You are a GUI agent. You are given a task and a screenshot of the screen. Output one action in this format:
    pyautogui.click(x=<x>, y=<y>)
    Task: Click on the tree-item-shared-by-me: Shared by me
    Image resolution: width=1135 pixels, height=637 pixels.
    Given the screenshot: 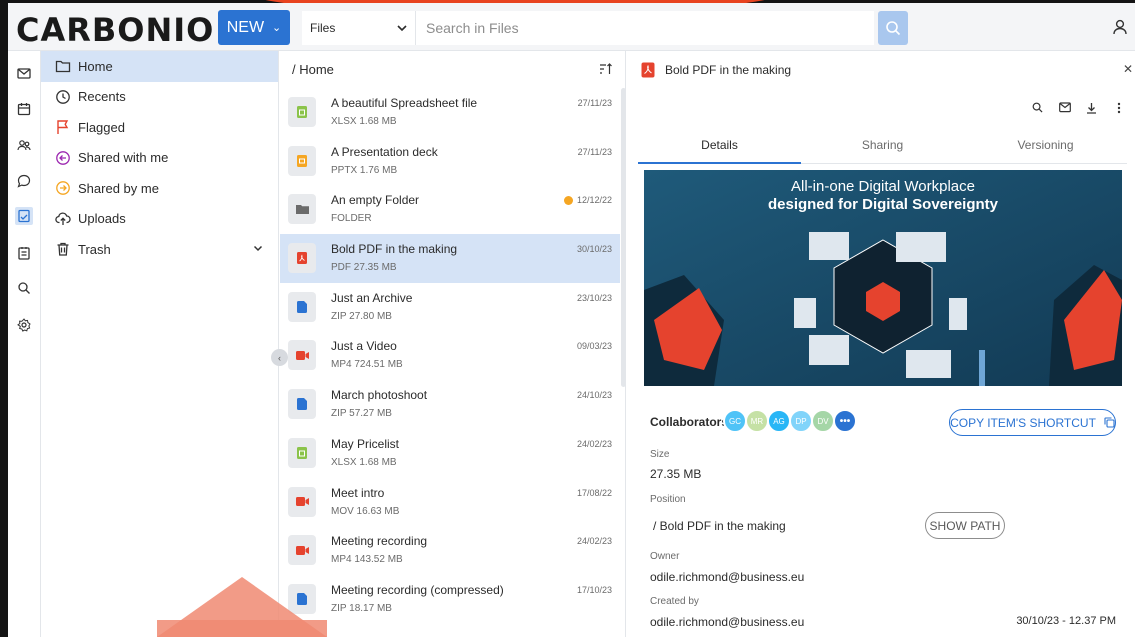 What is the action you would take?
    pyautogui.click(x=159, y=188)
    